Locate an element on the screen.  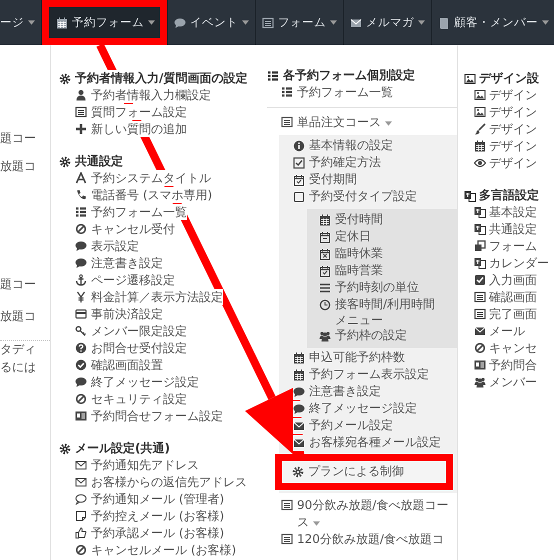
menu-item: 表示設定 is located at coordinates (107, 246).